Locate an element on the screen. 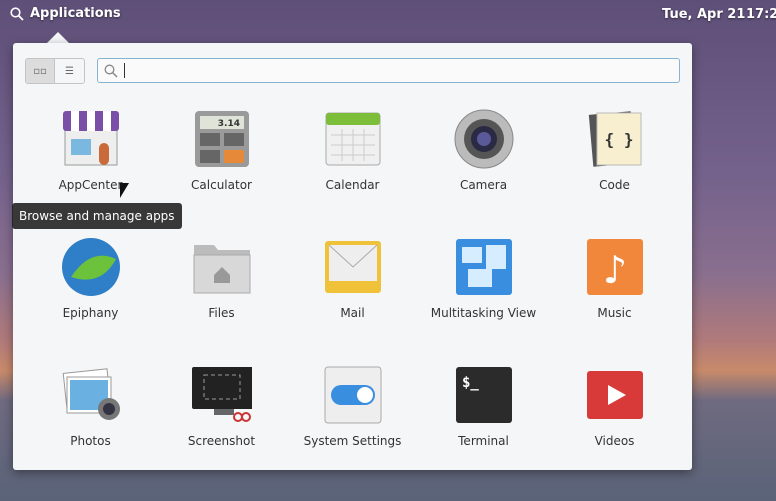 The height and width of the screenshot is (501, 776). app-label: Calculator is located at coordinates (221, 185).